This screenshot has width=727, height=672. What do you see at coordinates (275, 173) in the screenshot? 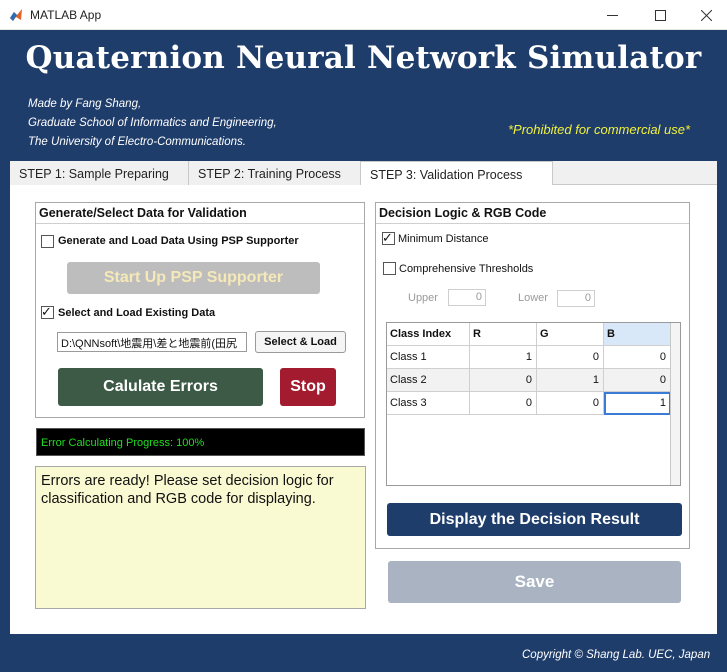
I see `tab-step2: STEP 2: Training Process` at bounding box center [275, 173].